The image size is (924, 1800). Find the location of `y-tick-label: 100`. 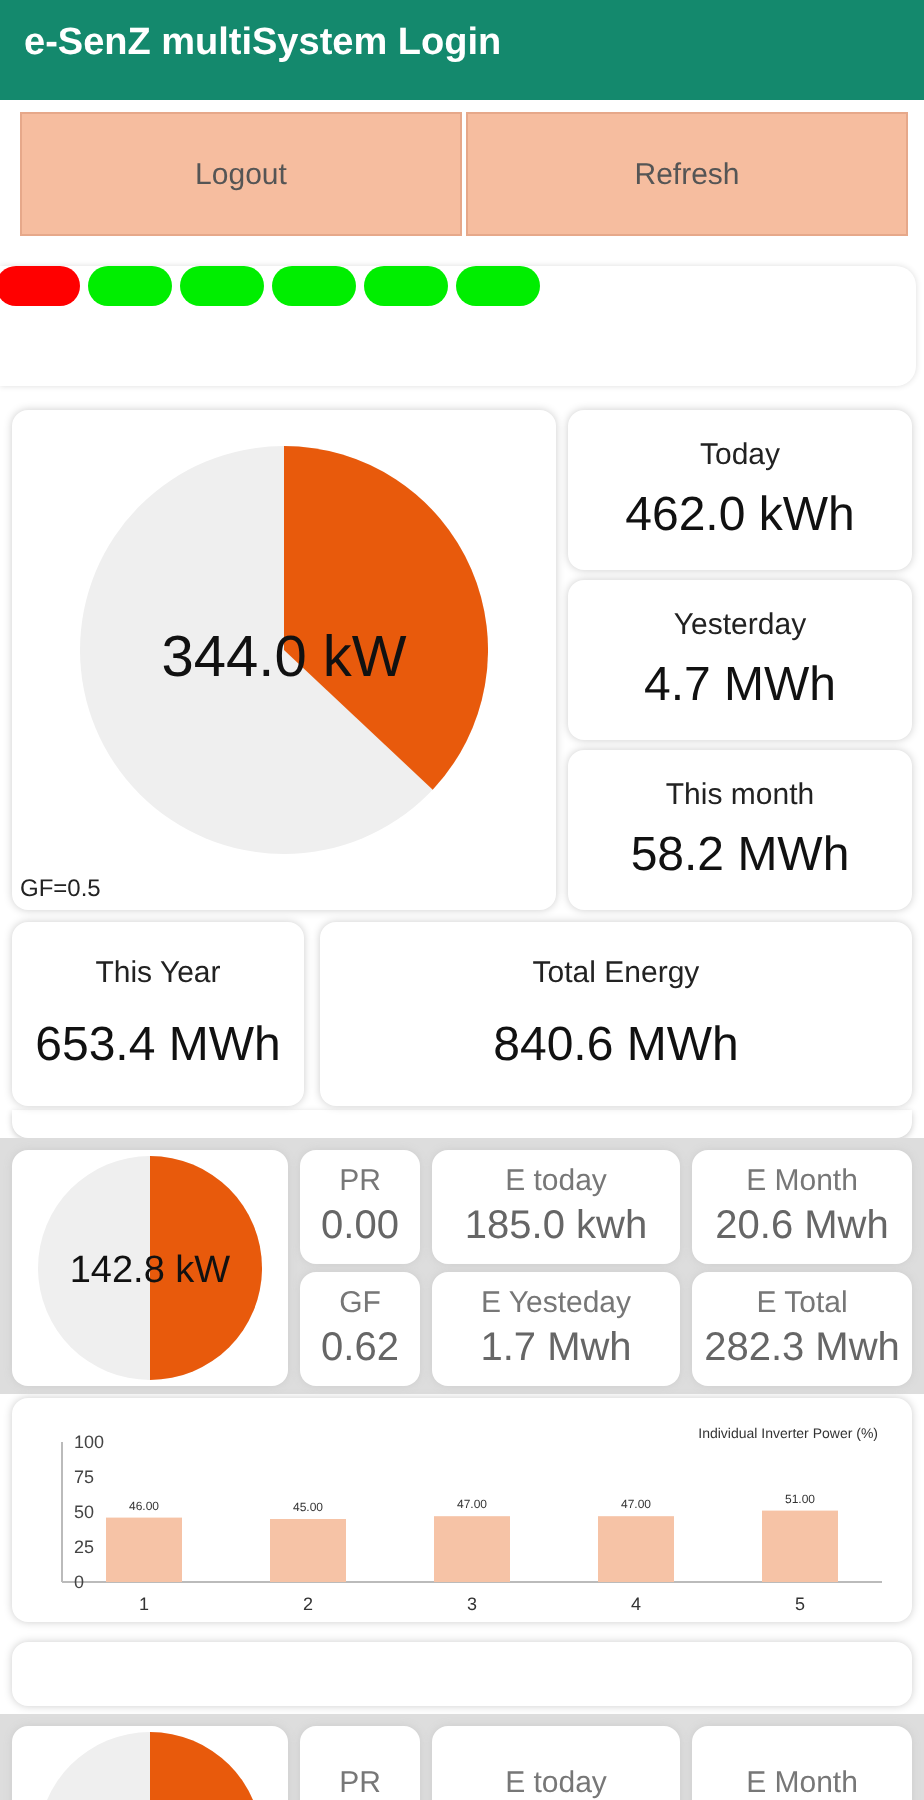

y-tick-label: 100 is located at coordinates (89, 1442).